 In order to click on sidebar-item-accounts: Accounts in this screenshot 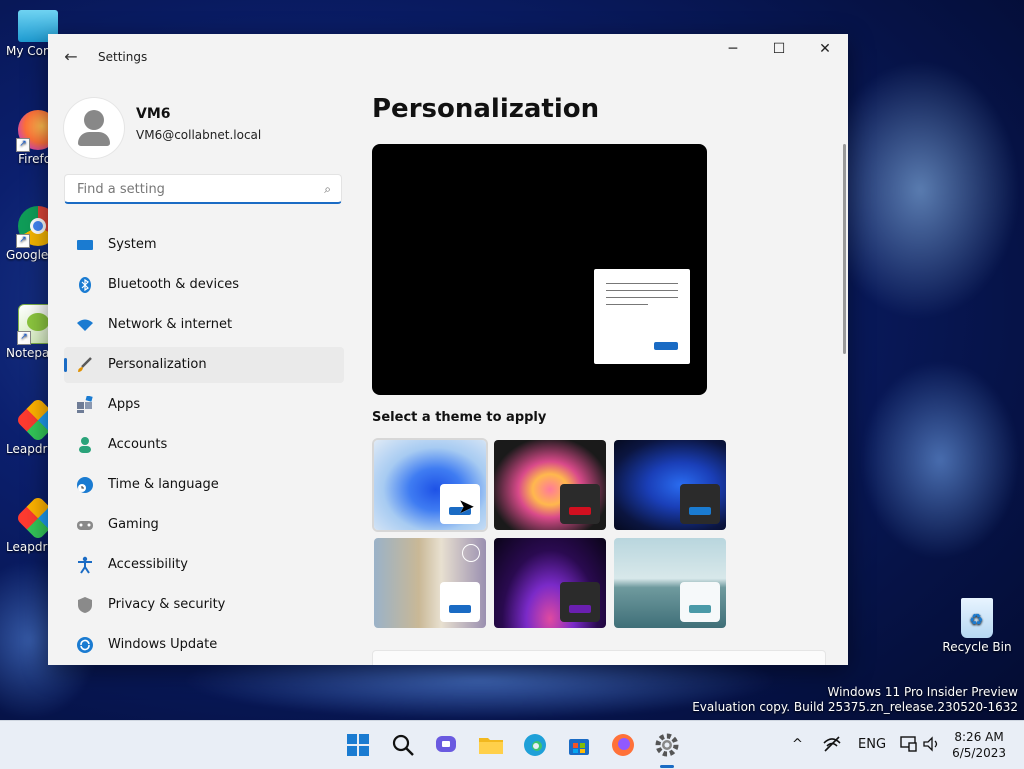, I will do `click(204, 445)`.